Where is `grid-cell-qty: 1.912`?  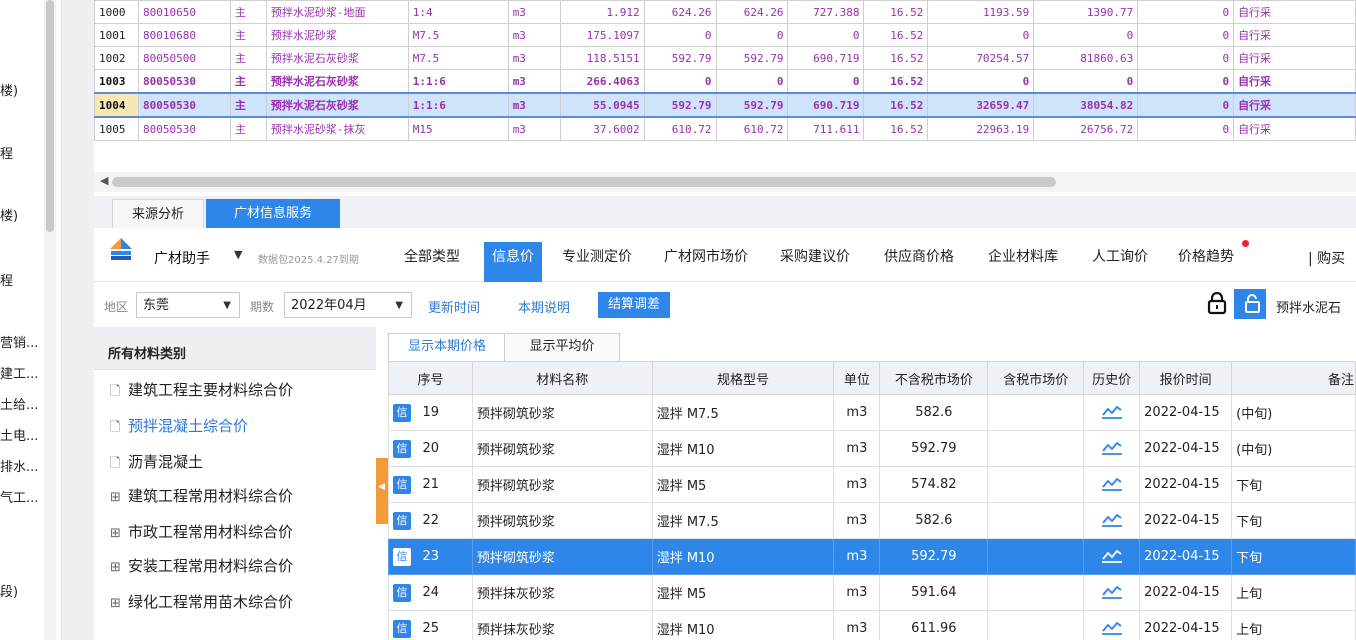
grid-cell-qty: 1.912 is located at coordinates (602, 12).